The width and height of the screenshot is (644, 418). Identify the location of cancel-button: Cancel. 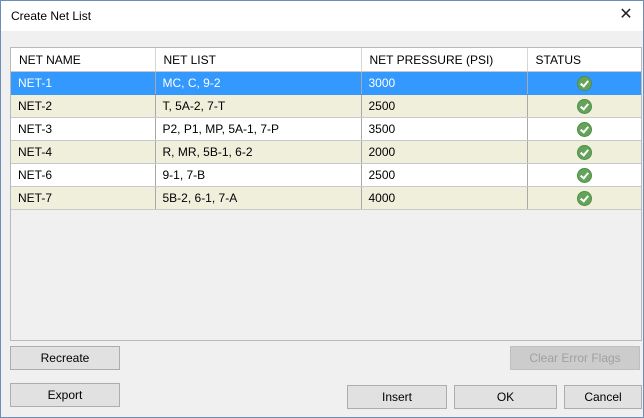
(603, 397).